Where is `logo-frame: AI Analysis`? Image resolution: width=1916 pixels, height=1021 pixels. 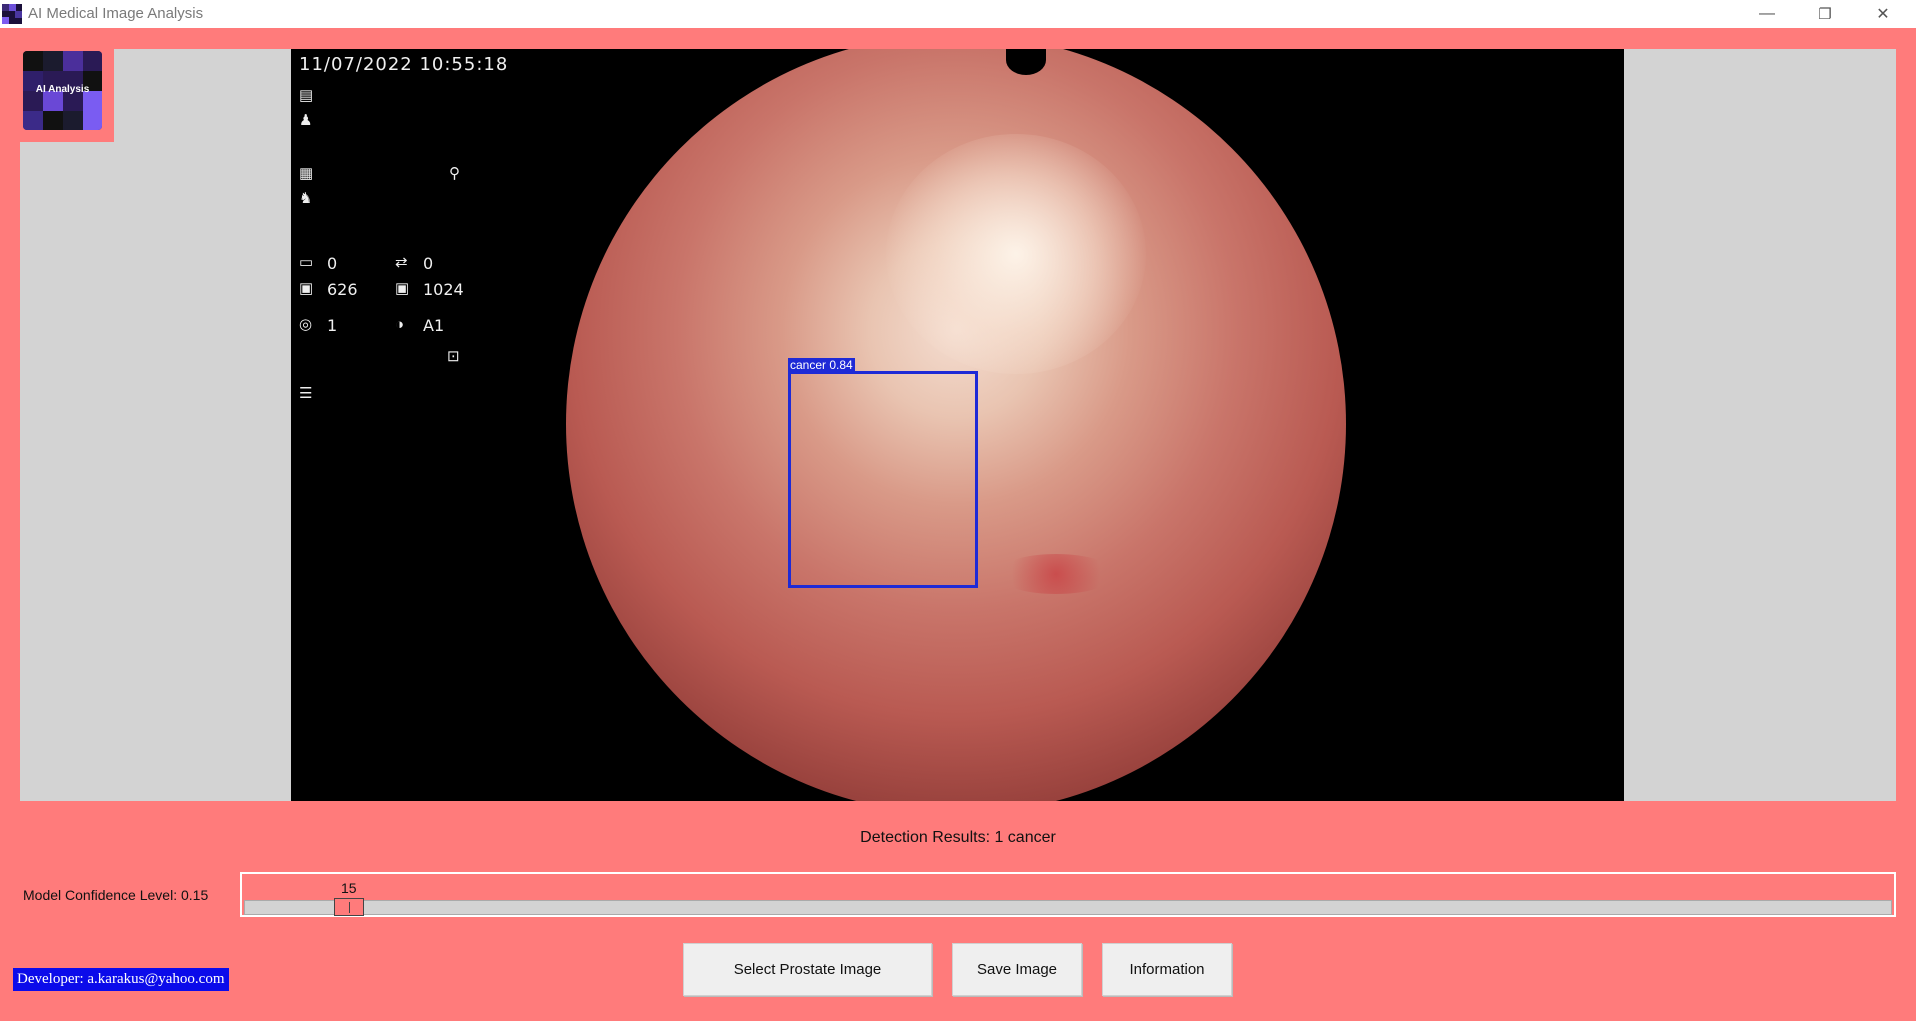
logo-frame: AI Analysis is located at coordinates (67, 95).